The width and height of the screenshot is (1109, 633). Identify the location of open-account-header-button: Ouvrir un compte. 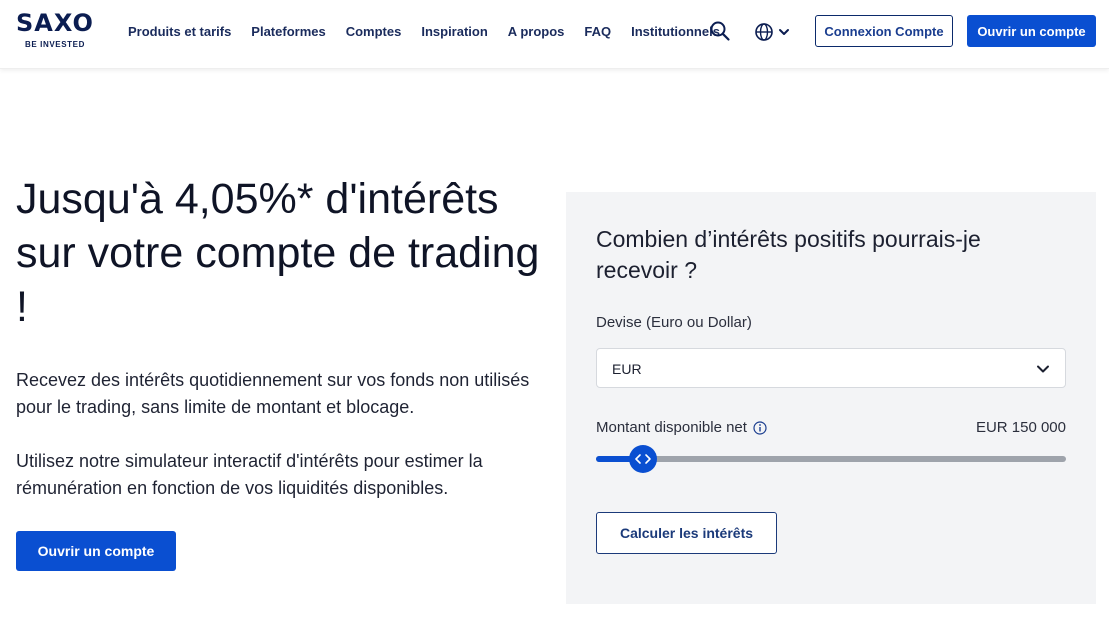
(1031, 31).